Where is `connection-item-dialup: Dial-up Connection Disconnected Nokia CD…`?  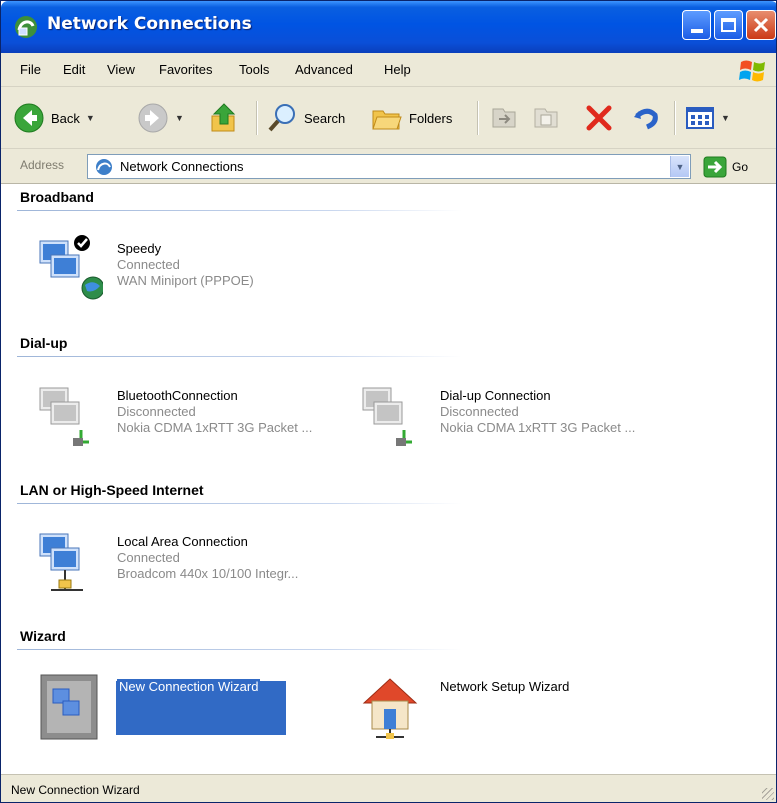 connection-item-dialup: Dial-up Connection Disconnected Nokia CD… is located at coordinates (520, 417).